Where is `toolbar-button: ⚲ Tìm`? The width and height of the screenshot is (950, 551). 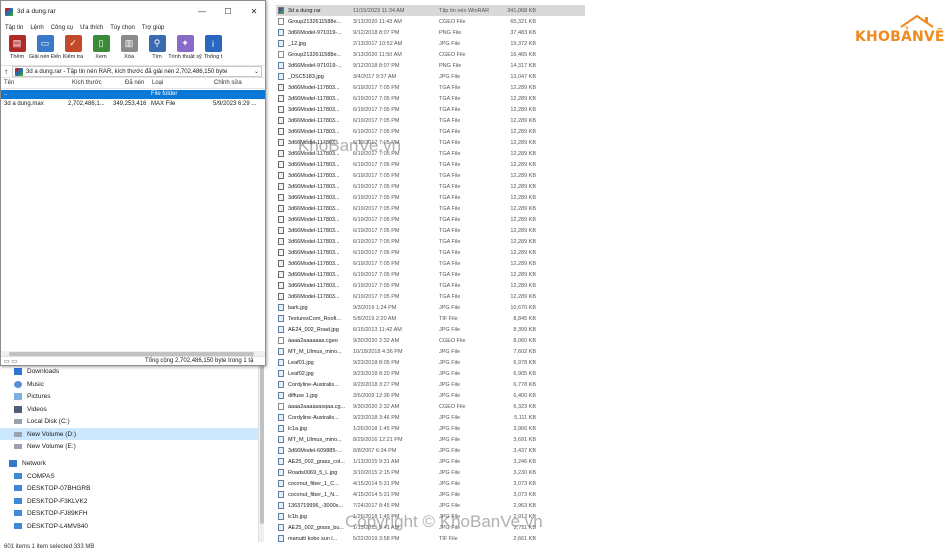
toolbar-button: ⚲ Tìm is located at coordinates (157, 47).